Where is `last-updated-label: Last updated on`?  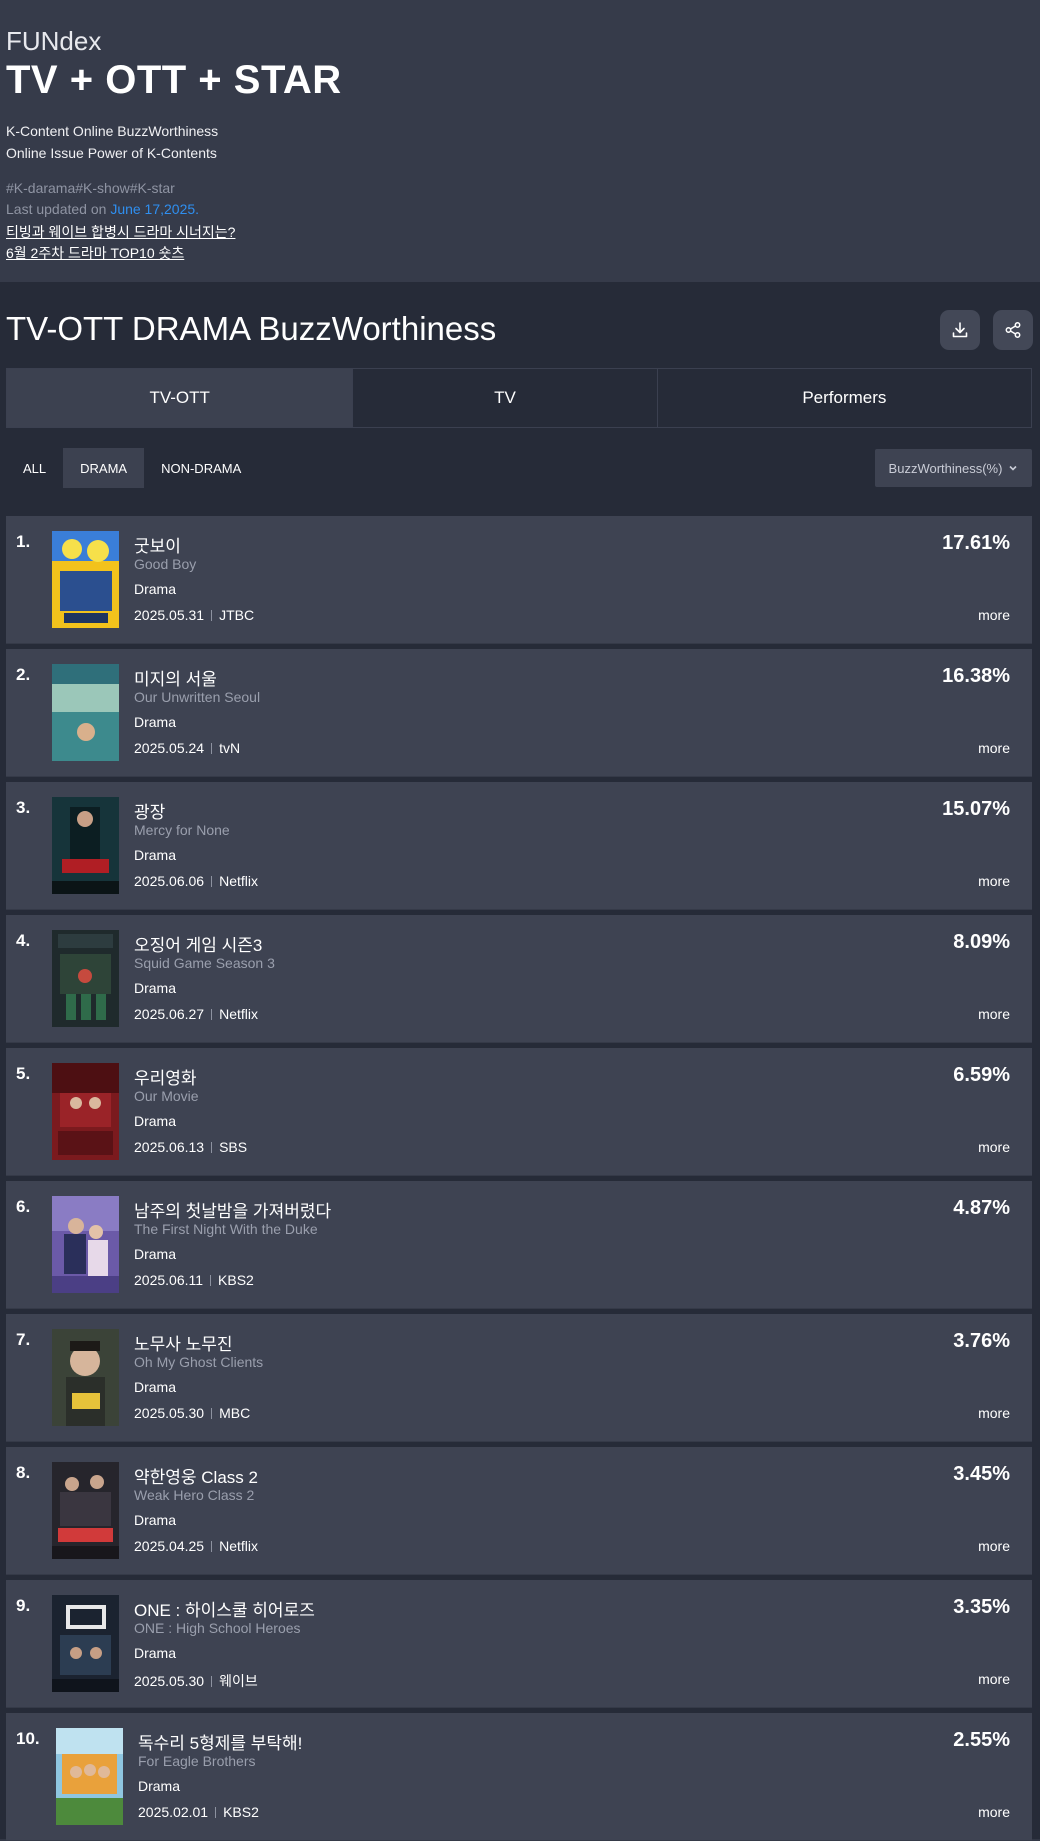 last-updated-label: Last updated on is located at coordinates (58, 209).